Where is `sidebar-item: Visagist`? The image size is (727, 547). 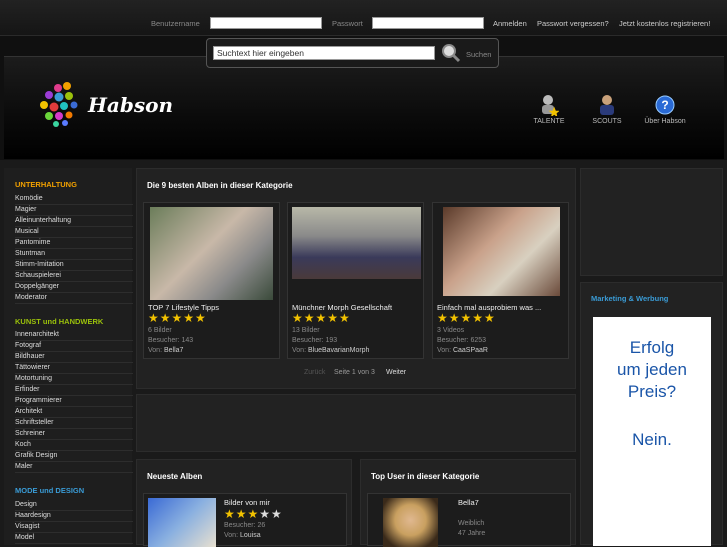 sidebar-item: Visagist is located at coordinates (74, 527).